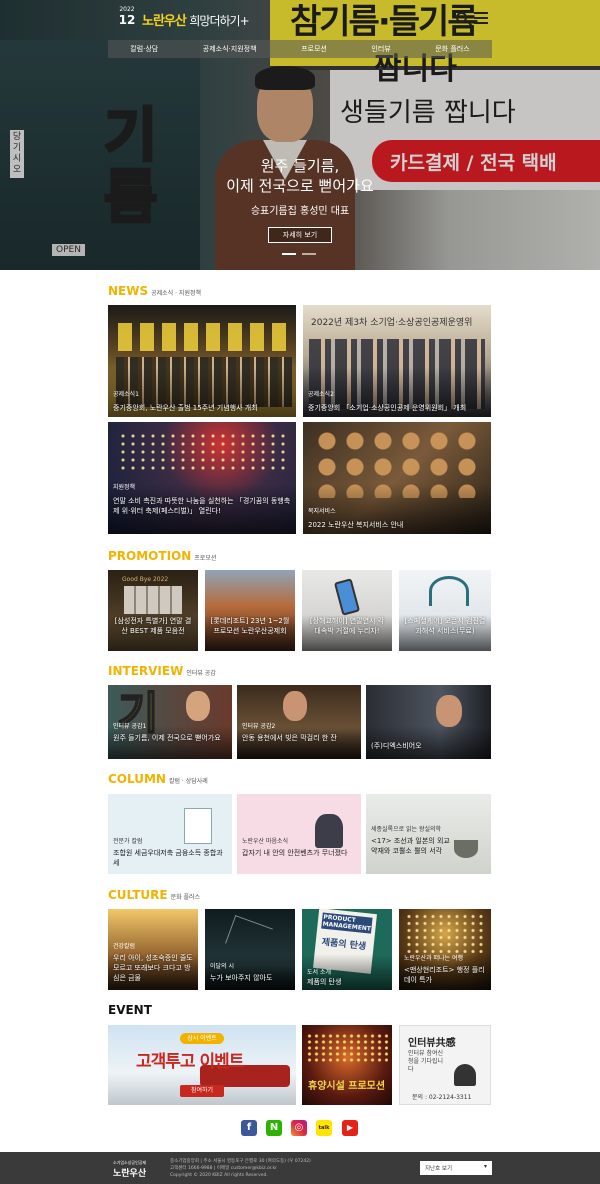 The height and width of the screenshot is (1184, 600). I want to click on column-card-title: <17> 조선과 일본의 외교 약재와 코뿔소 뿔의 서각, so click(410, 846).